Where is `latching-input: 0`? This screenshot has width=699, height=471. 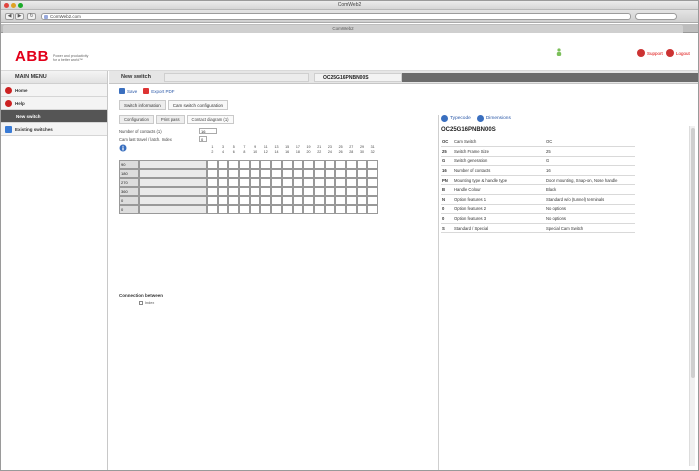 latching-input: 0 is located at coordinates (203, 139).